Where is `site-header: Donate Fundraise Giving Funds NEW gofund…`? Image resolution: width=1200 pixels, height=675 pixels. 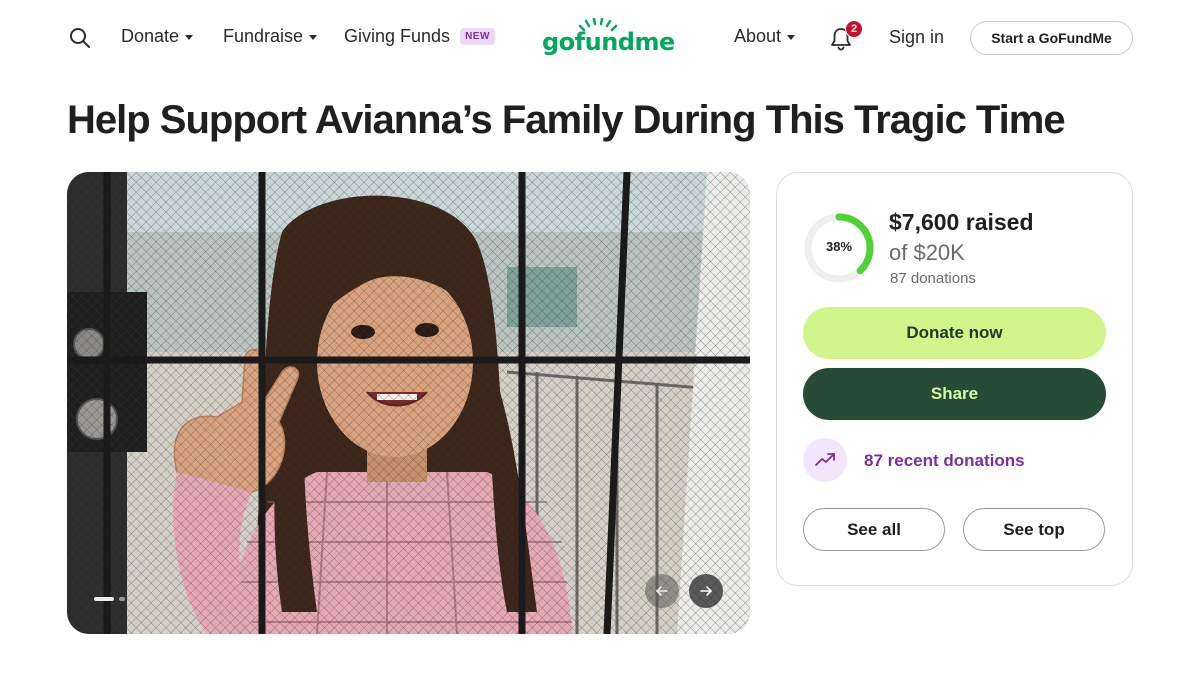 site-header: Donate Fundraise Giving Funds NEW gofund… is located at coordinates (600, 38).